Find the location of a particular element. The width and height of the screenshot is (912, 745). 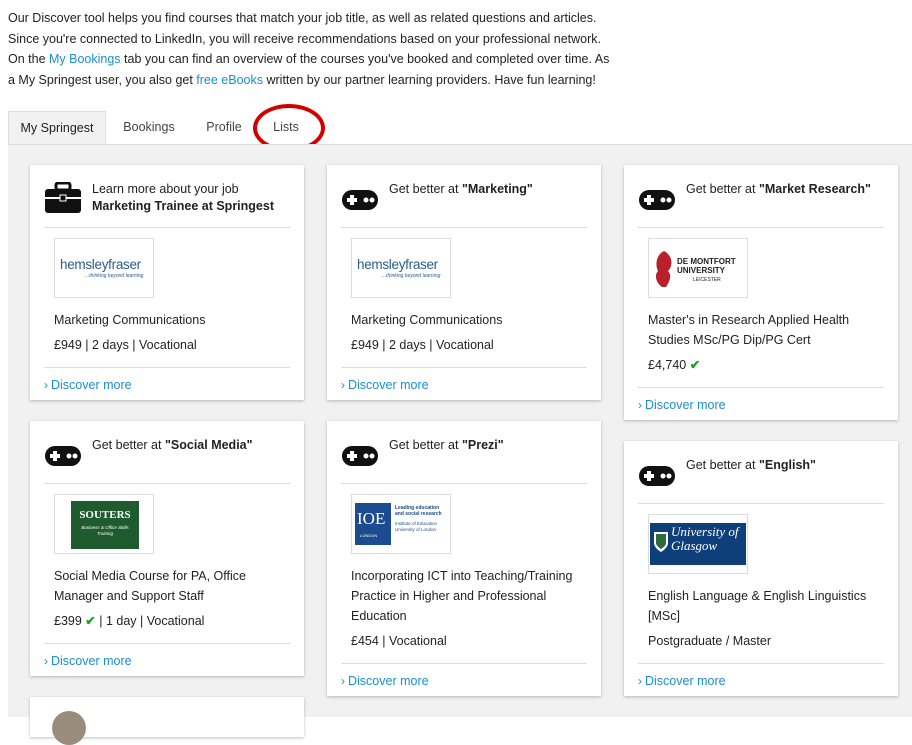

course-meta: £4,740 ✔ is located at coordinates (766, 365).